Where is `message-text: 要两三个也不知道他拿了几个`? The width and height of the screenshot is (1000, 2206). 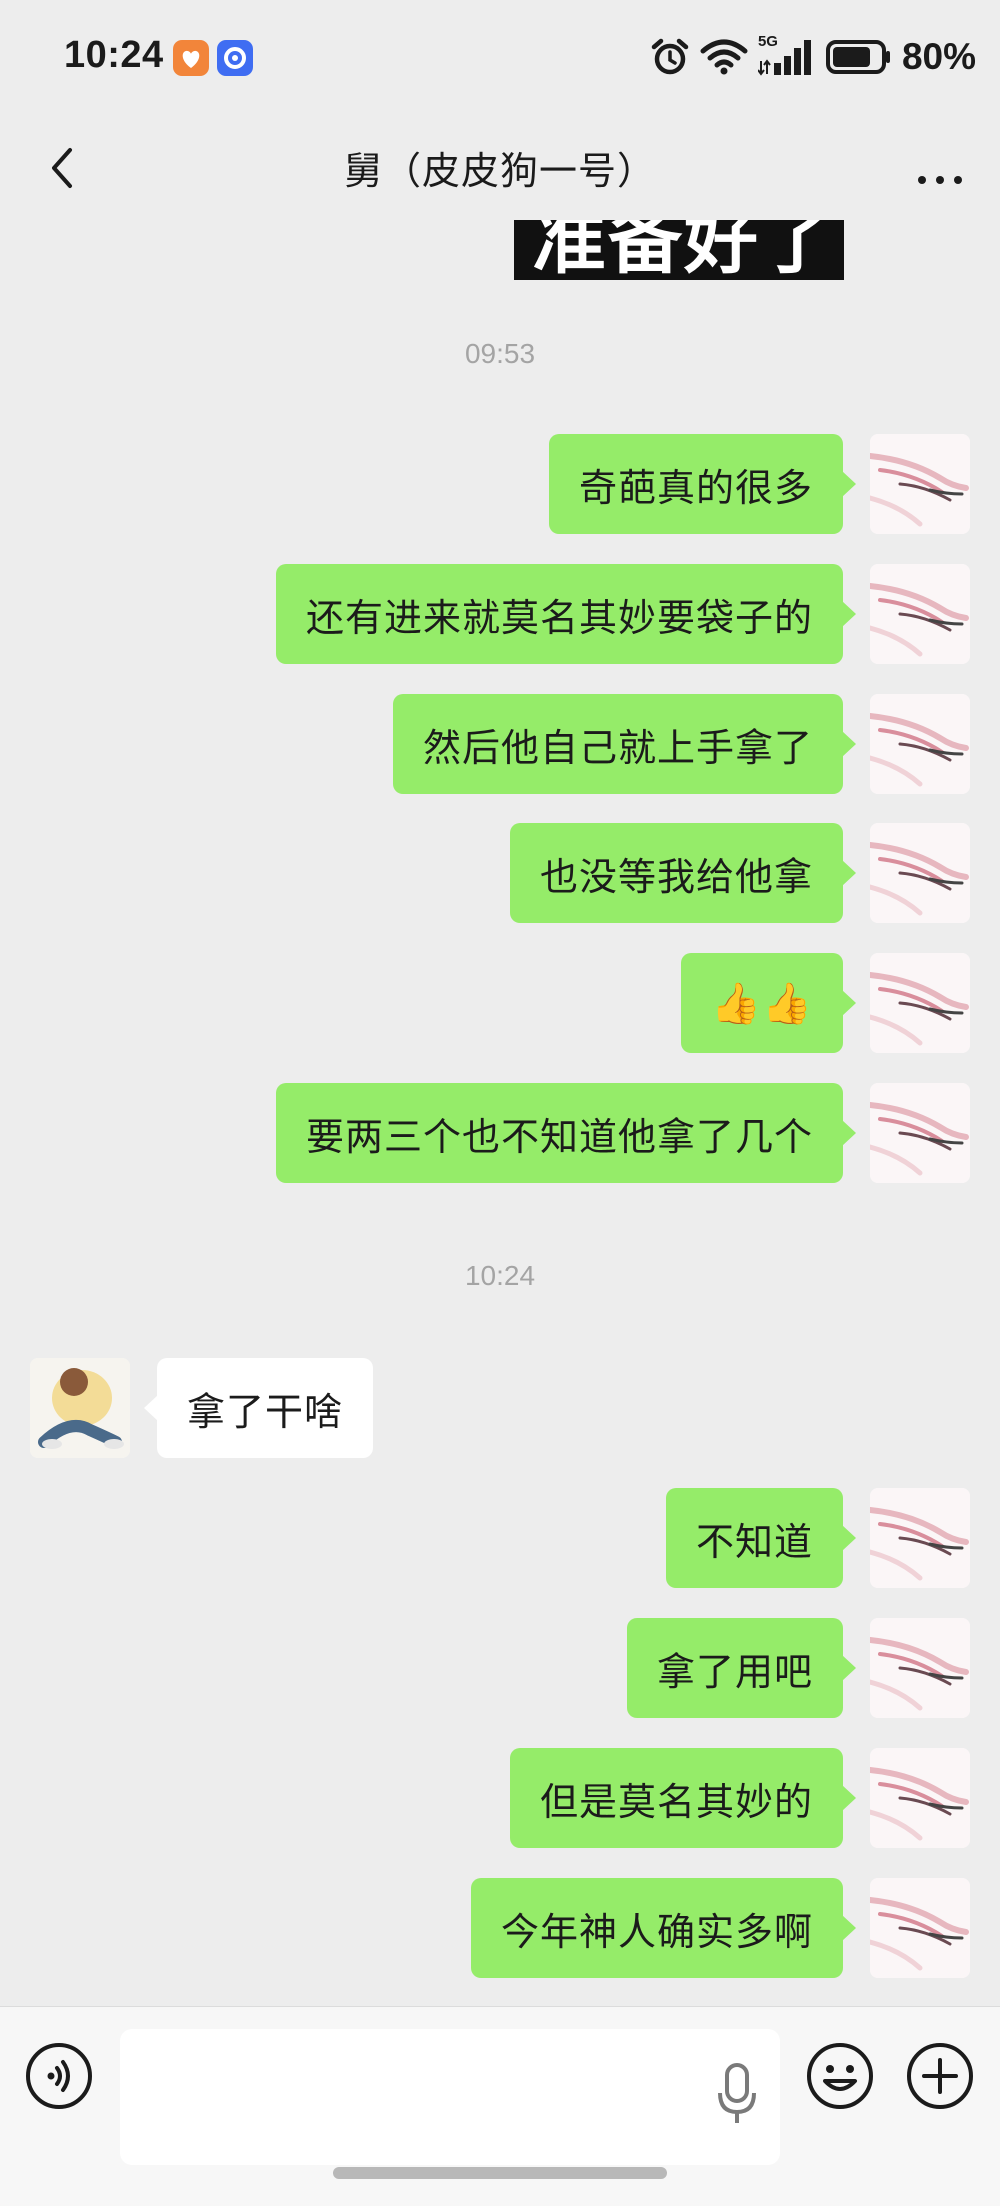 message-text: 要两三个也不知道他拿了几个 is located at coordinates (559, 1136).